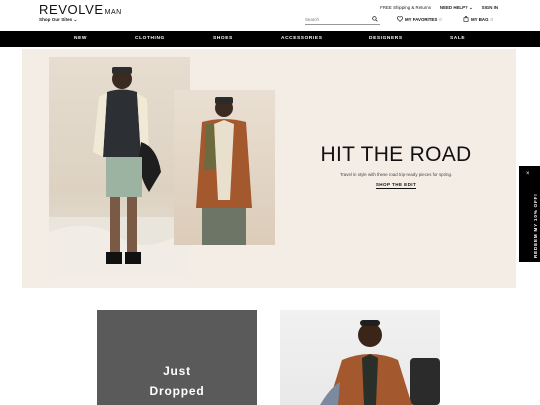 The image size is (540, 405). Describe the element at coordinates (405, 8) in the screenshot. I see `free-shipping-link: FREE Shipping & Returns` at that location.